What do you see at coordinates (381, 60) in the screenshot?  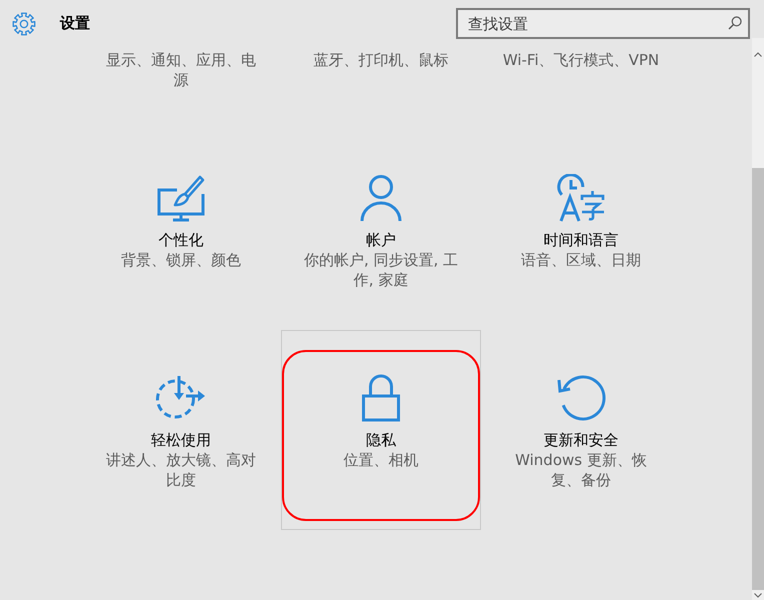 I see `category-description: 蓝牙、打印机、鼠标` at bounding box center [381, 60].